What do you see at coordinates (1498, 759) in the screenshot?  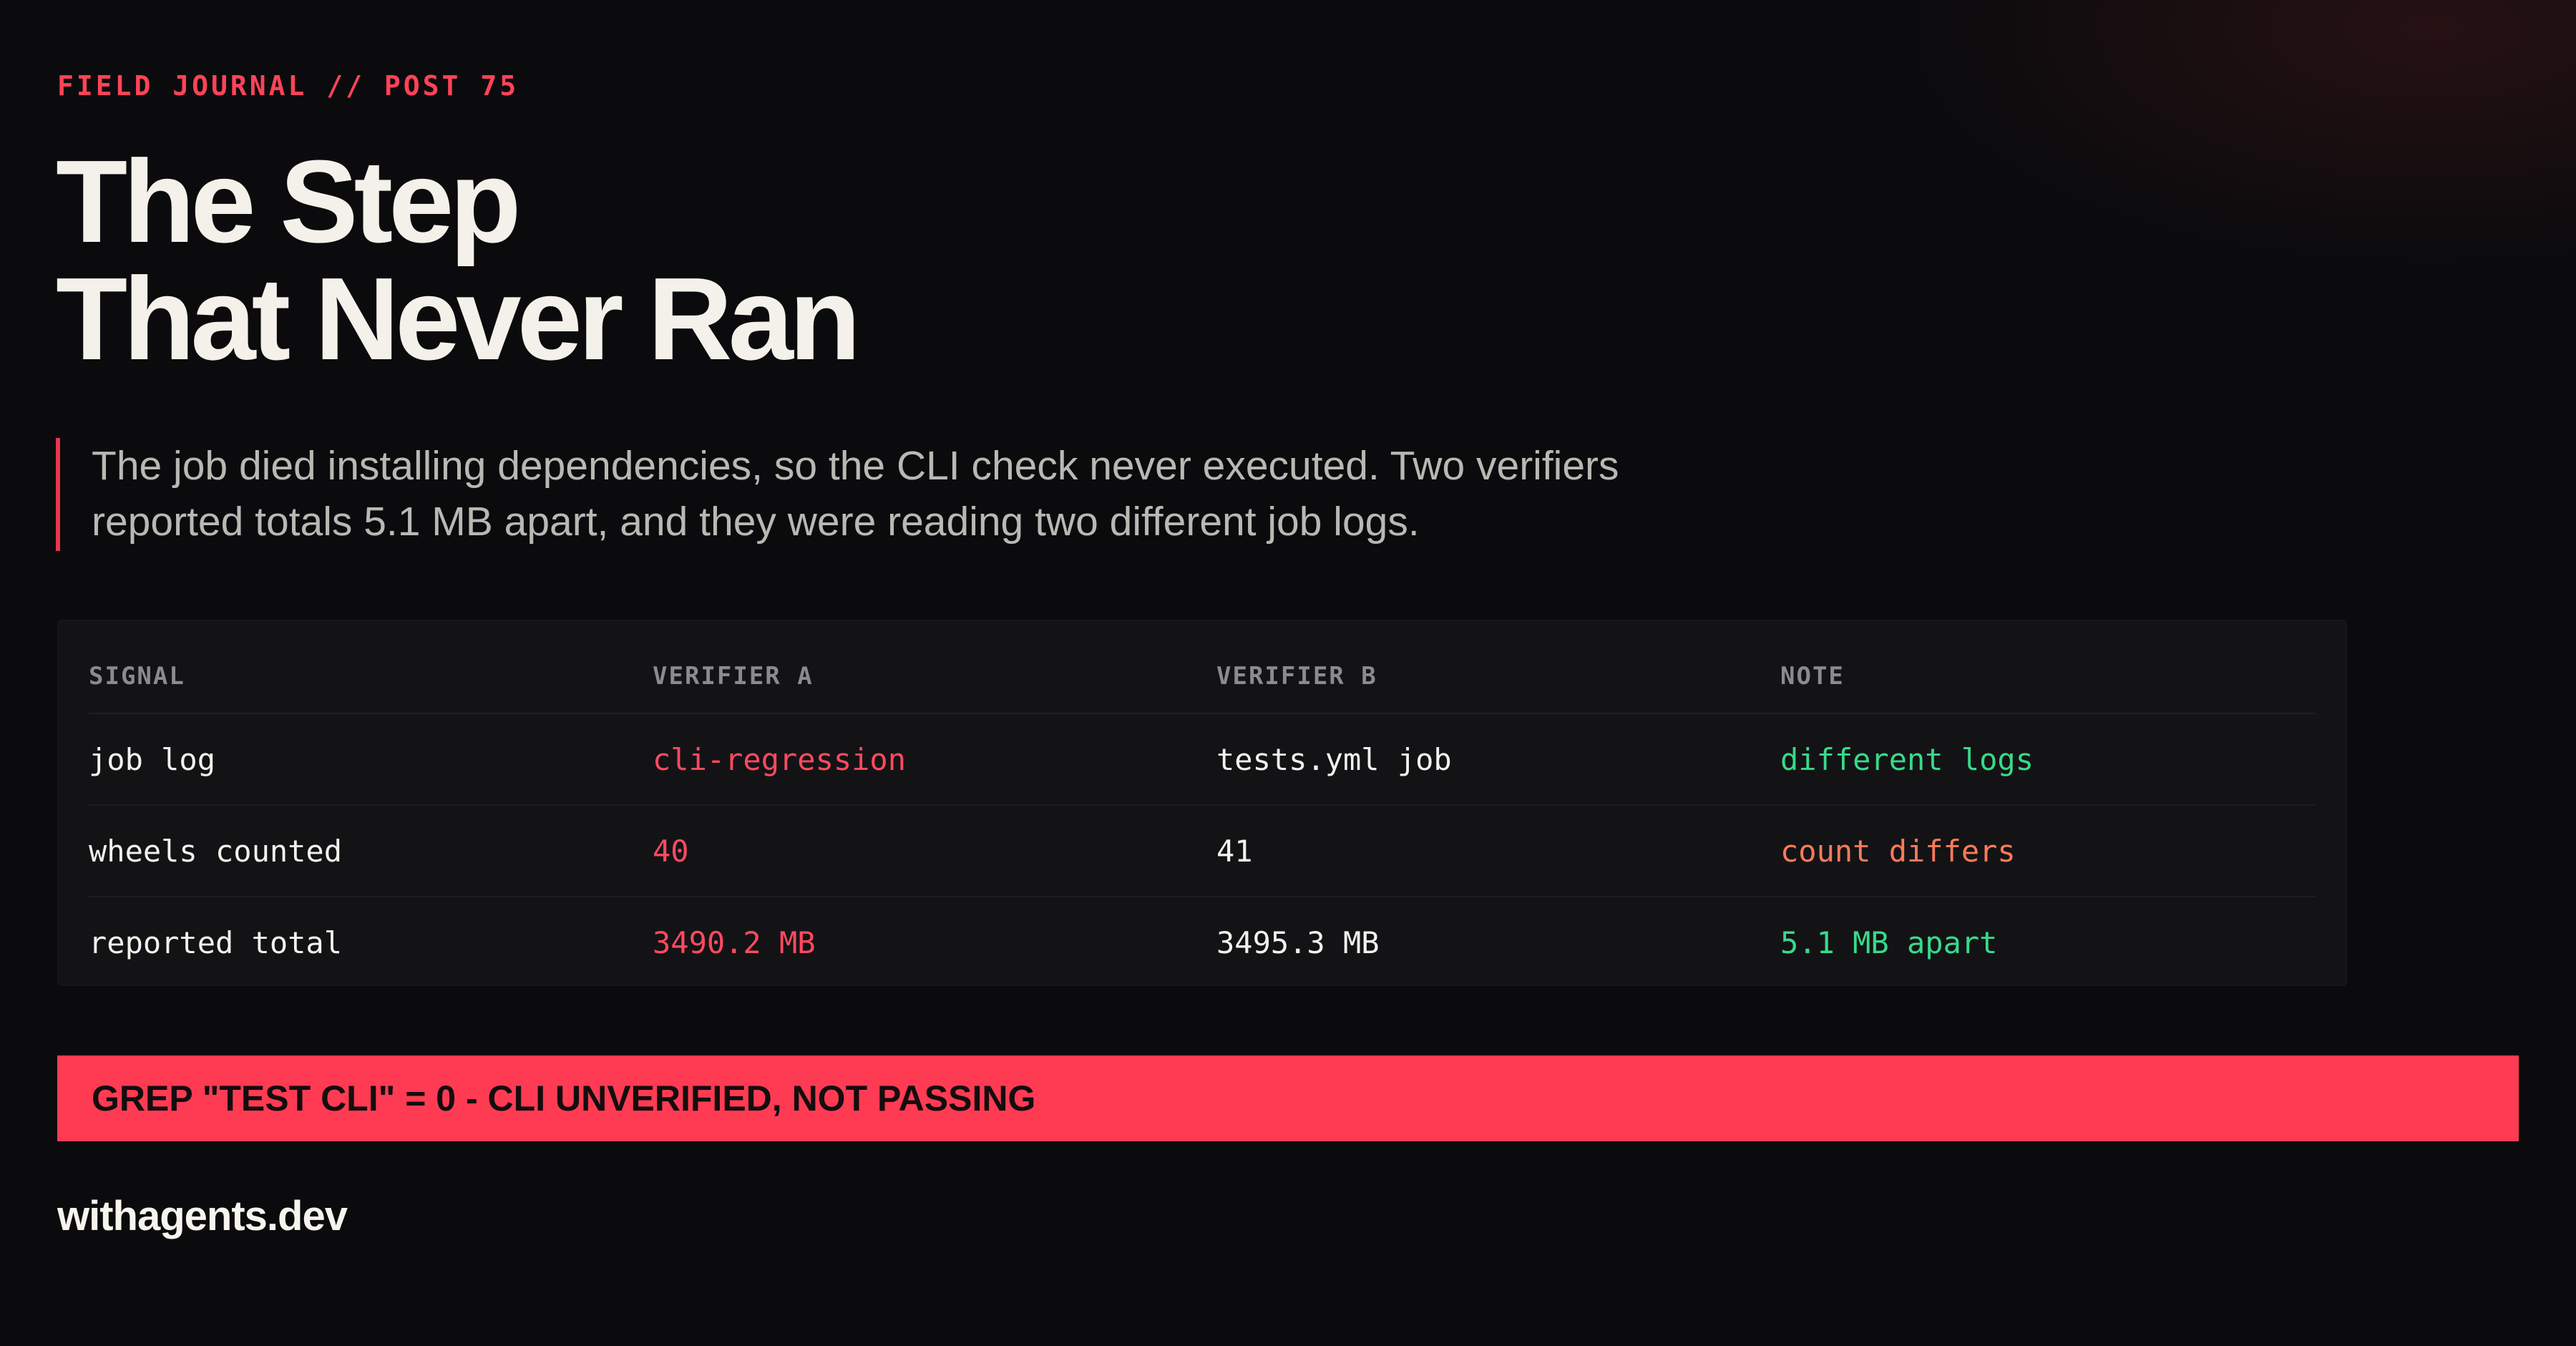 I see `verifier-b-cell: tests.yml job` at bounding box center [1498, 759].